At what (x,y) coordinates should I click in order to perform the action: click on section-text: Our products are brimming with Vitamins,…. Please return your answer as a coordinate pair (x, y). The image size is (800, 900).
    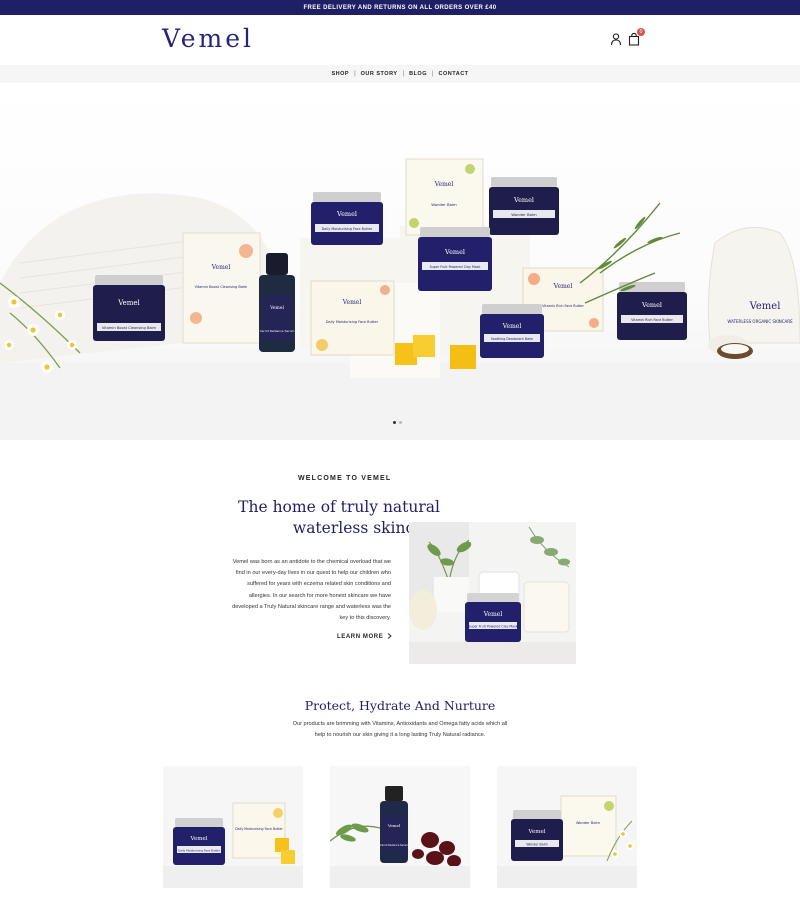
    Looking at the image, I should click on (400, 729).